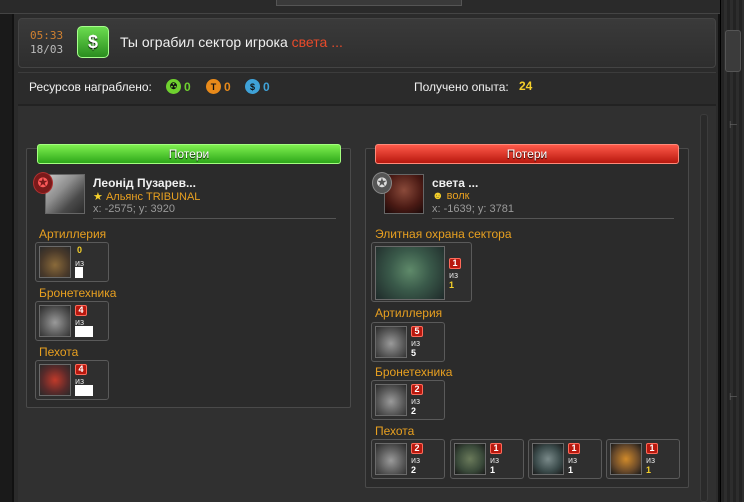 This screenshot has width=744, height=502. I want to click on message-text: Ты ограбил сектор игрока, so click(204, 42).